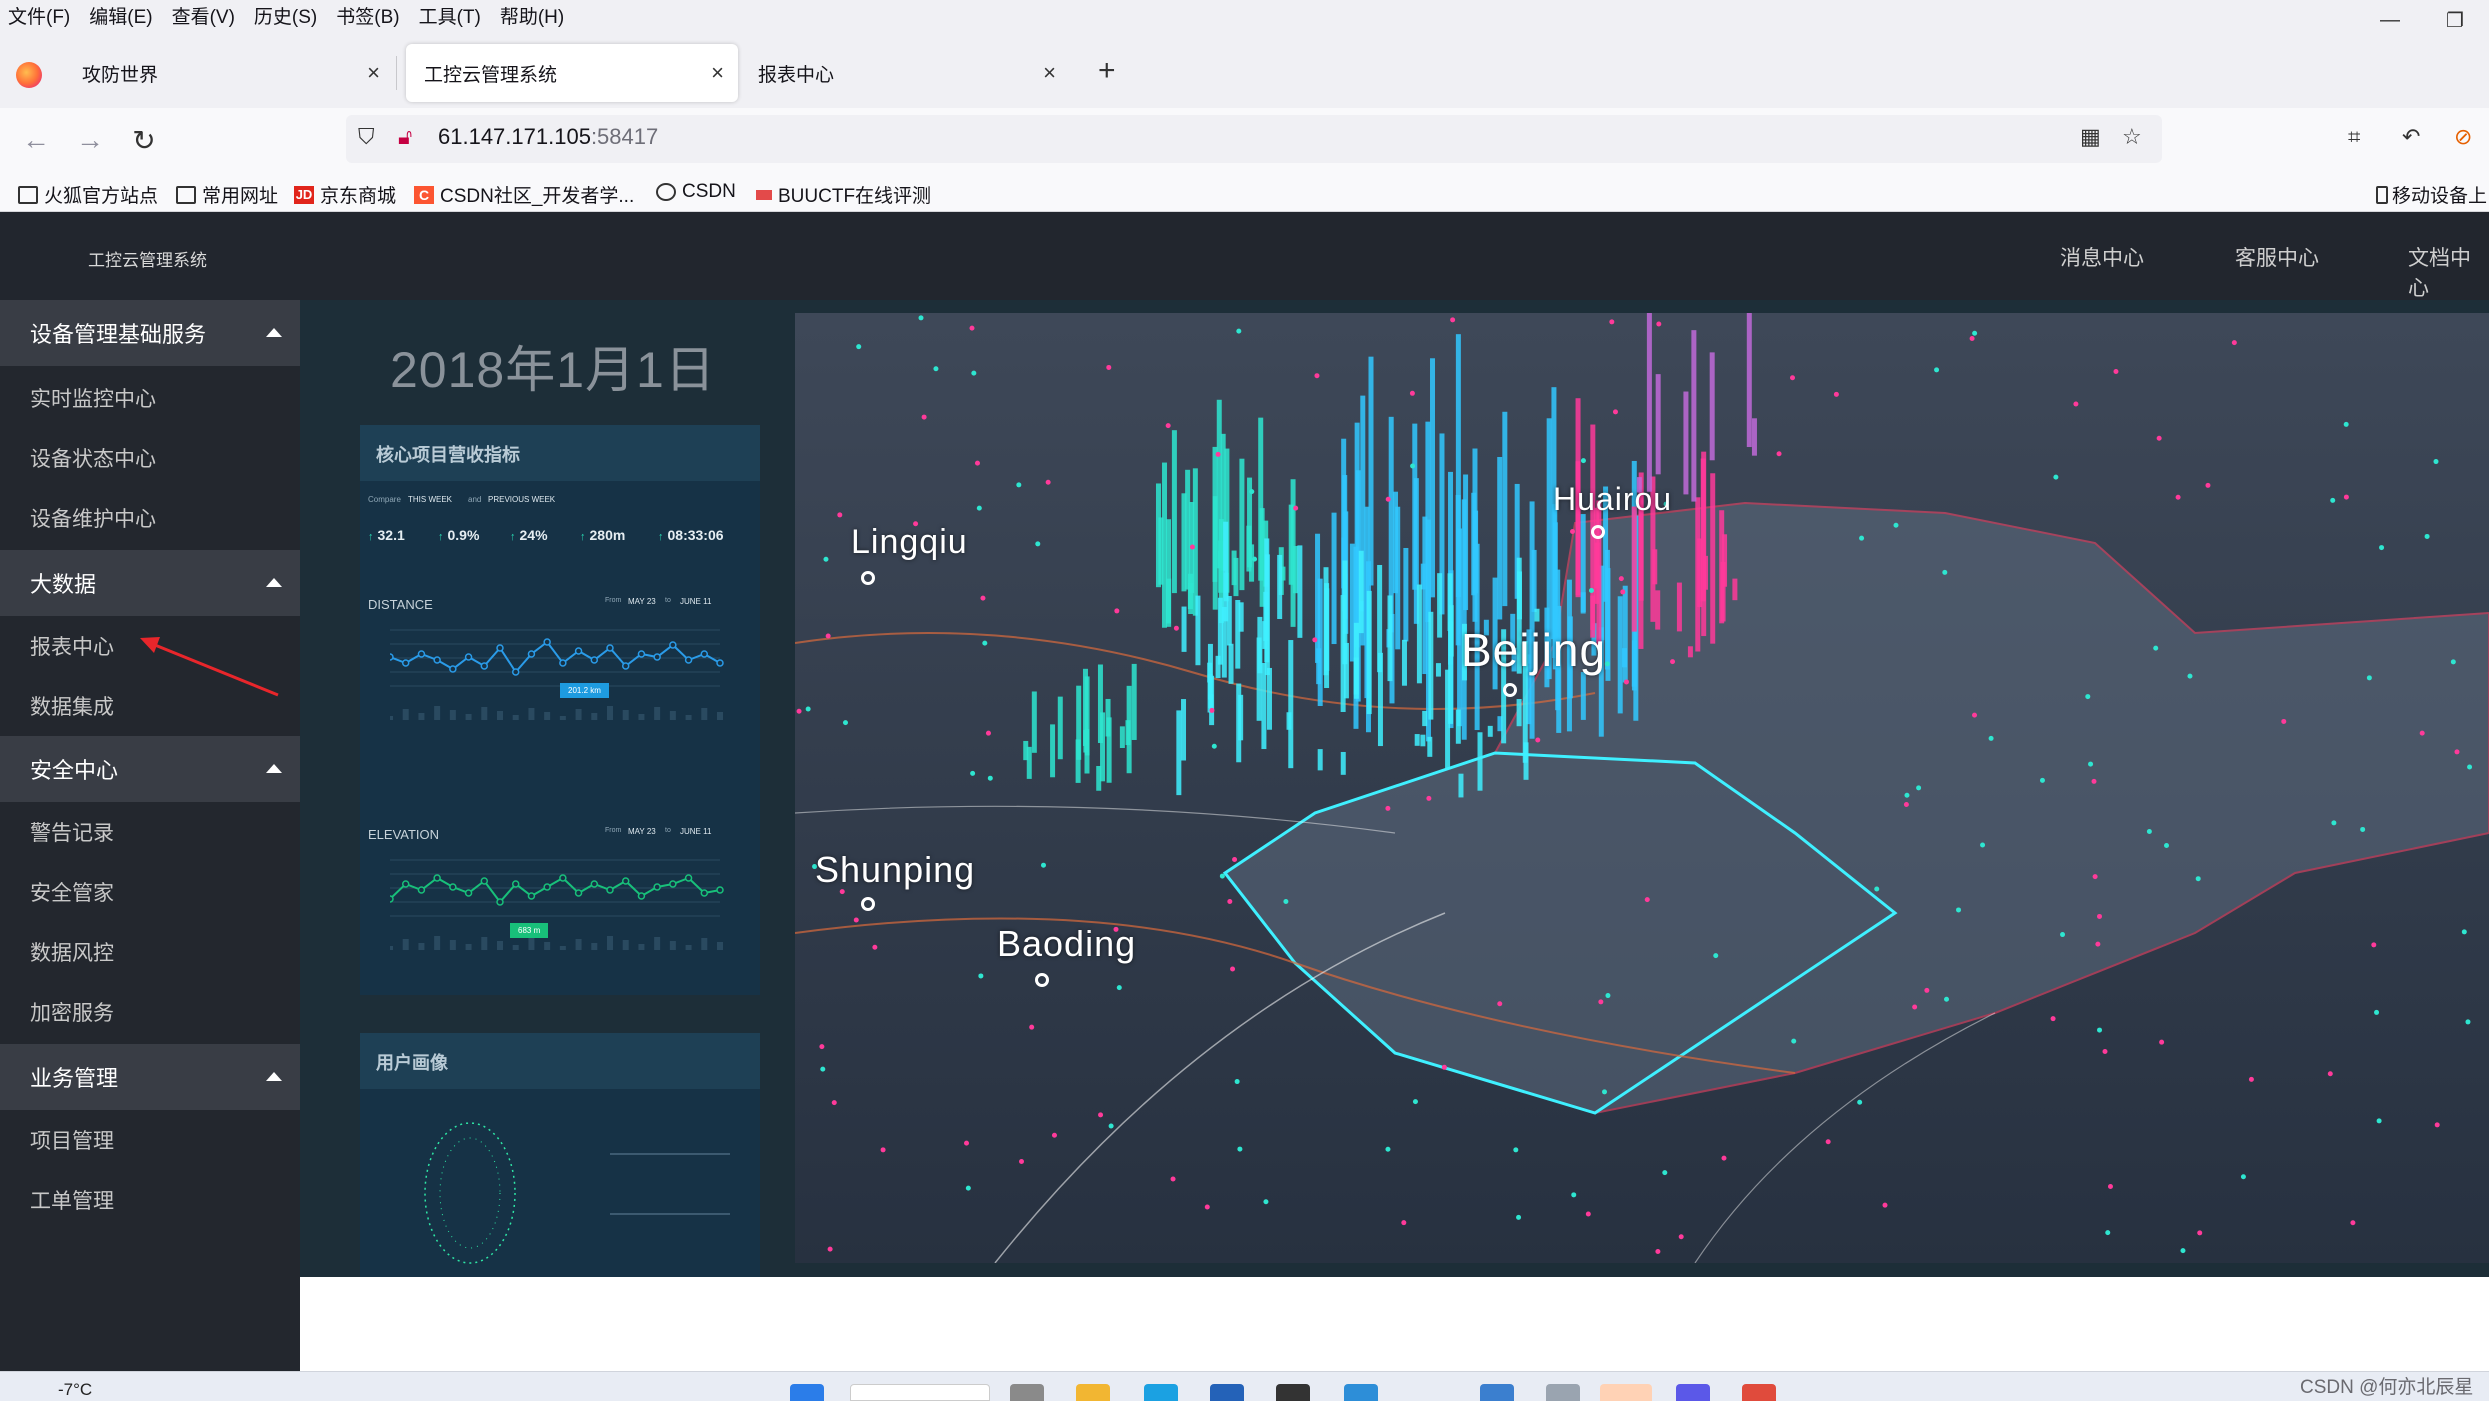 This screenshot has width=2489, height=1401. What do you see at coordinates (150, 1200) in the screenshot?
I see `sidebar-item-ticket-mgmt: 工单管理` at bounding box center [150, 1200].